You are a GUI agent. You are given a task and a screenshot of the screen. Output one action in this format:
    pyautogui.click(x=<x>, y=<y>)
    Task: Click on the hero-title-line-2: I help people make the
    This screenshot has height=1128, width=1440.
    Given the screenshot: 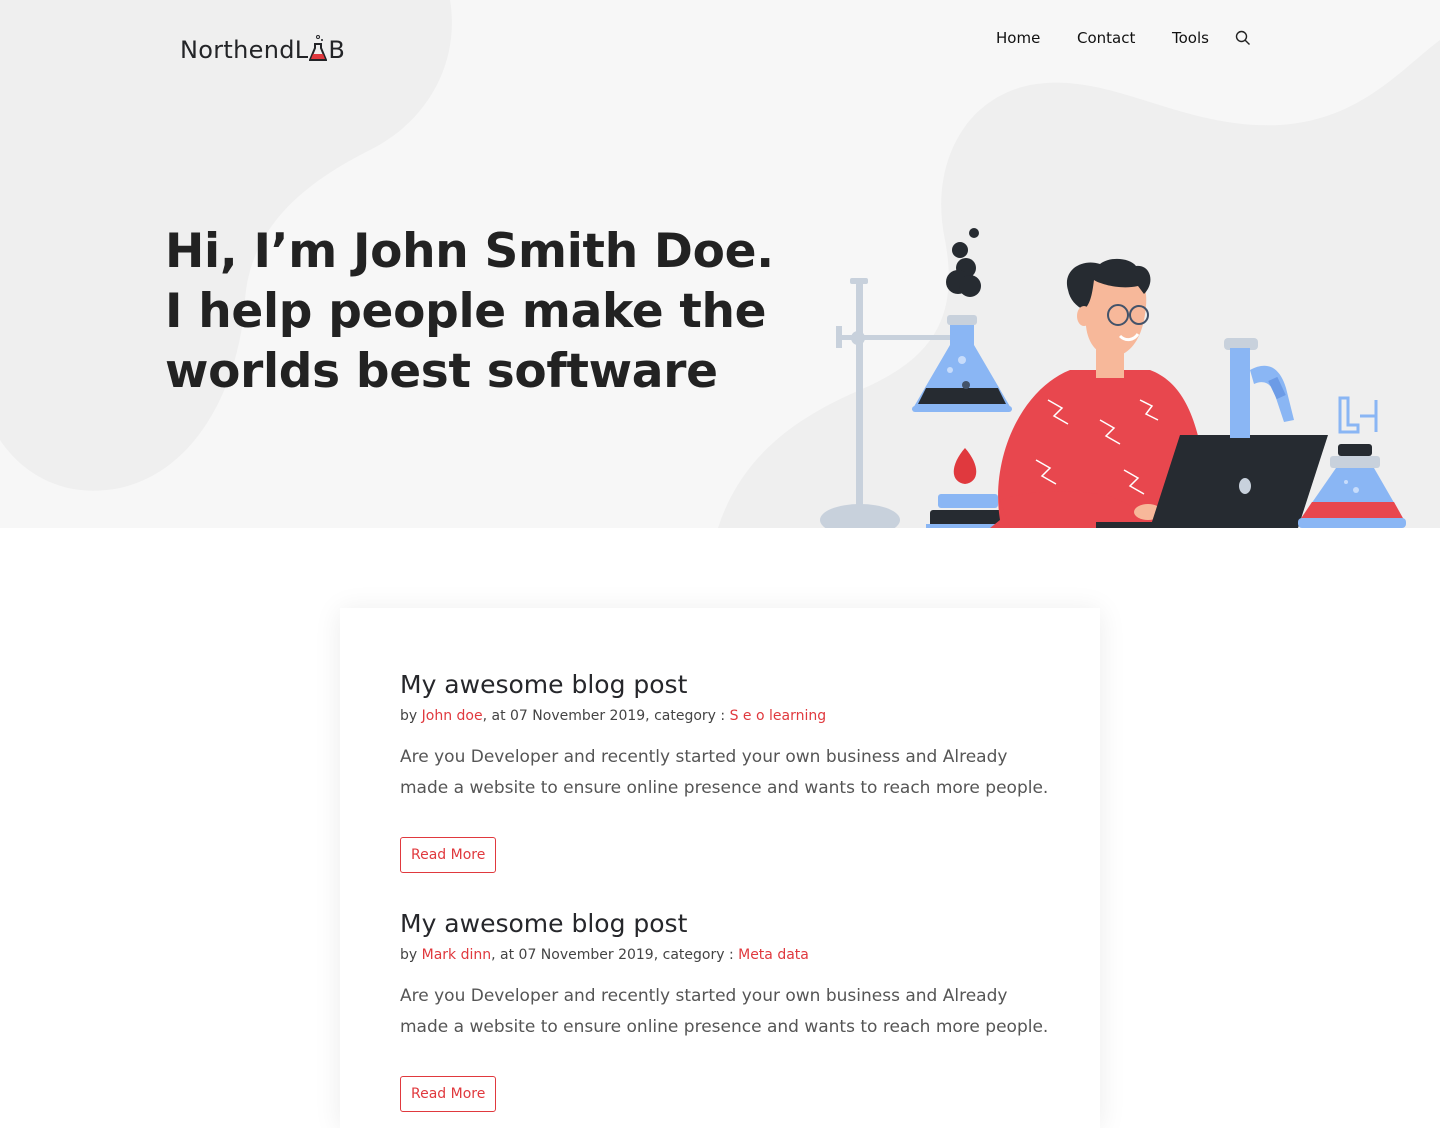 What is the action you would take?
    pyautogui.click(x=466, y=311)
    